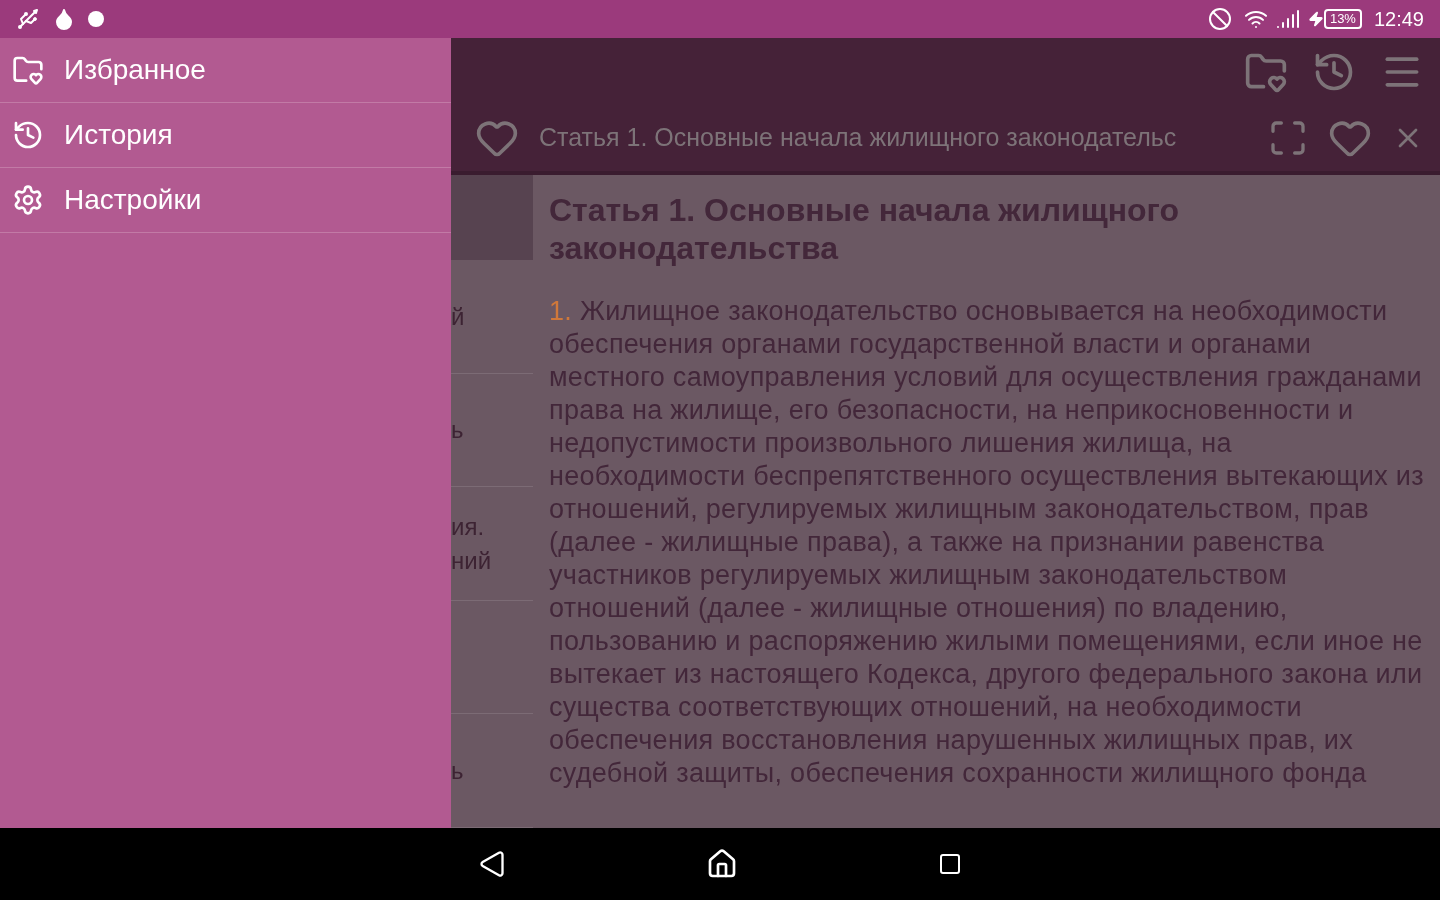 This screenshot has width=1440, height=900. What do you see at coordinates (1342, 19) in the screenshot?
I see `battery-indicator: 13%` at bounding box center [1342, 19].